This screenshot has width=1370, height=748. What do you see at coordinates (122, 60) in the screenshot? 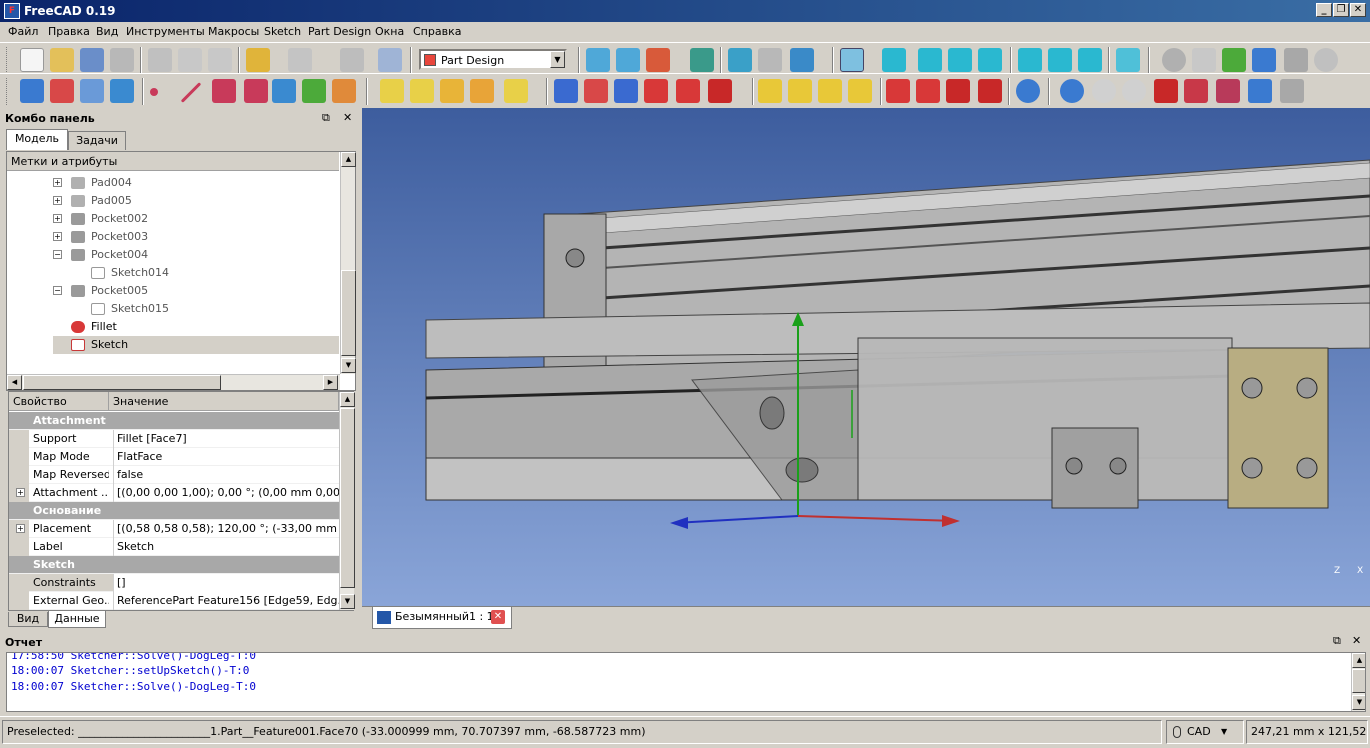
I see `print-icon` at bounding box center [122, 60].